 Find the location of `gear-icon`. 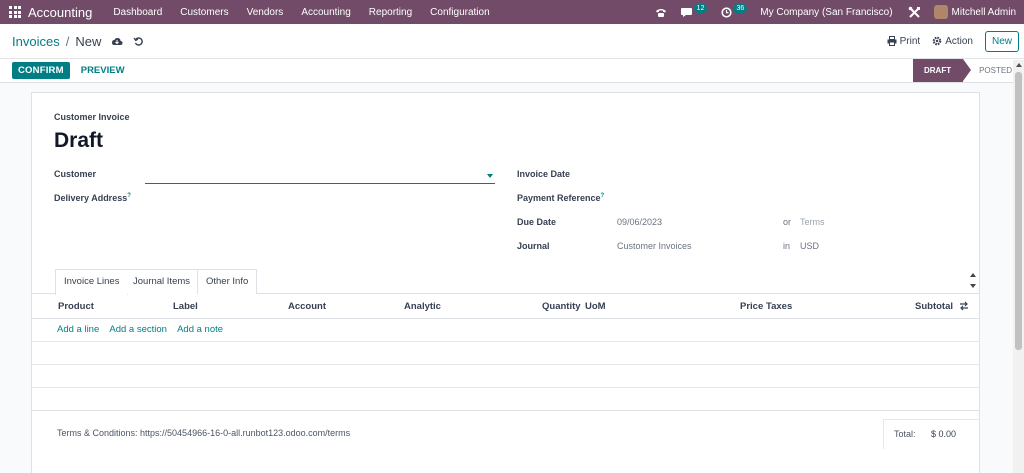

gear-icon is located at coordinates (937, 41).